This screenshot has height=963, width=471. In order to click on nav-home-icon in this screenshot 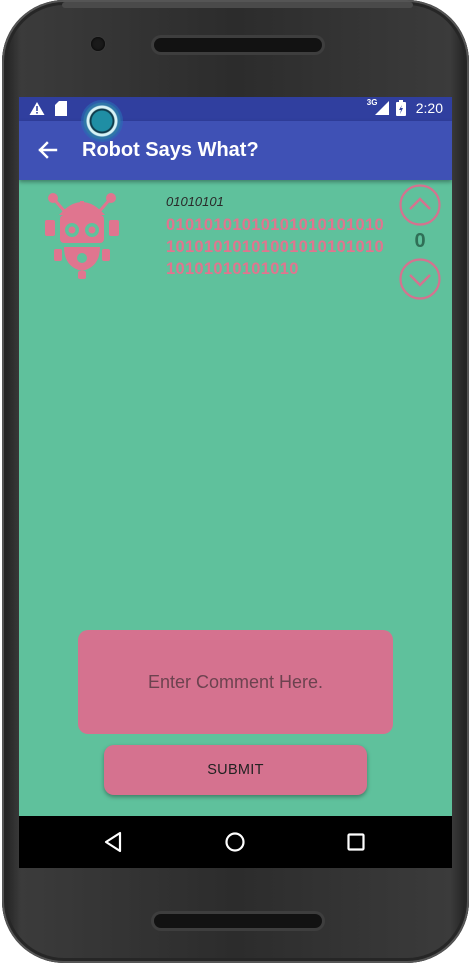, I will do `click(235, 842)`.